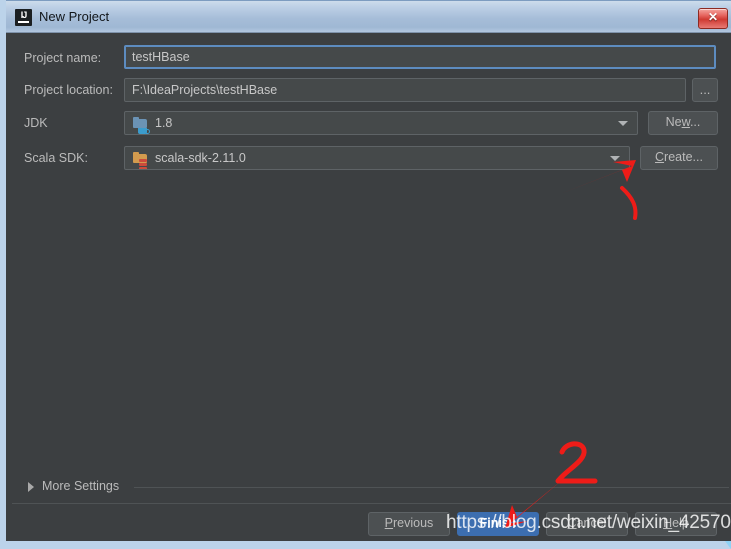 The width and height of the screenshot is (731, 549). What do you see at coordinates (68, 90) in the screenshot?
I see `project-location-label: Project location:` at bounding box center [68, 90].